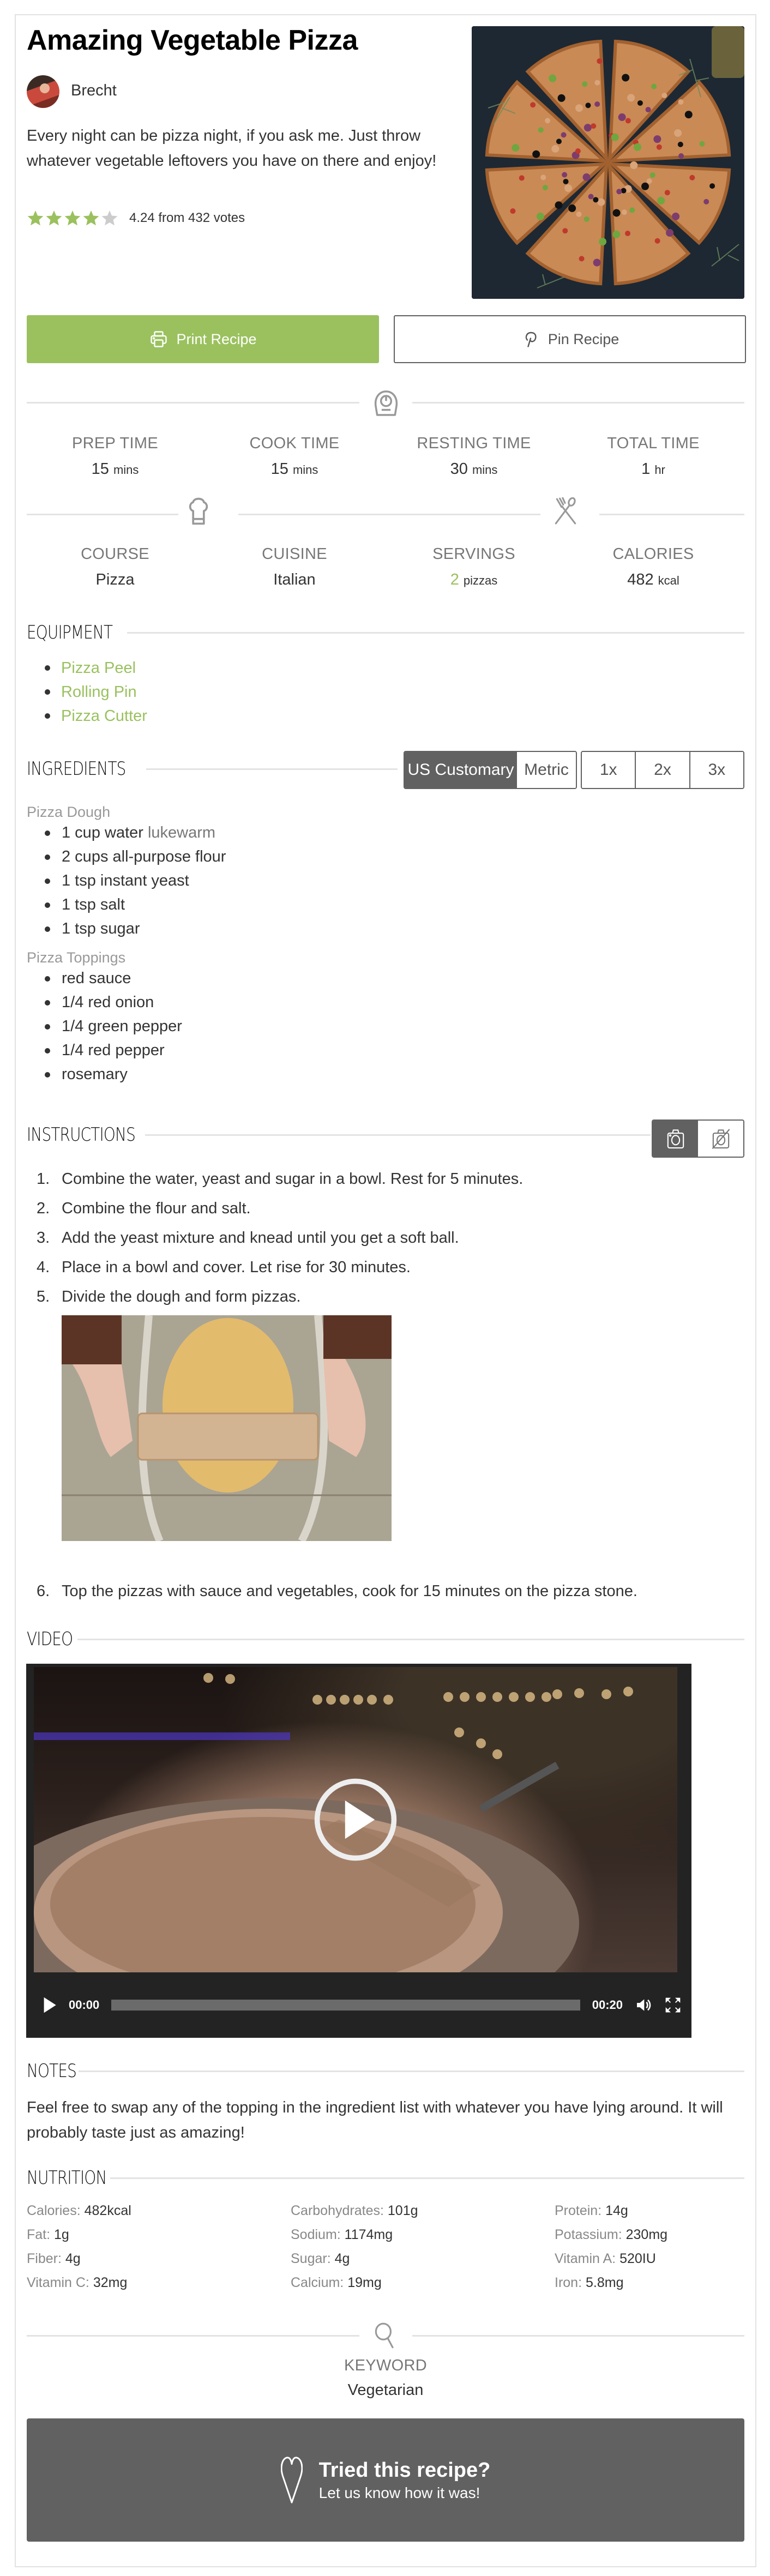 This screenshot has height=2576, width=770. Describe the element at coordinates (399, 2492) in the screenshot. I see `cta-subtitle: Let us know how it was!` at that location.